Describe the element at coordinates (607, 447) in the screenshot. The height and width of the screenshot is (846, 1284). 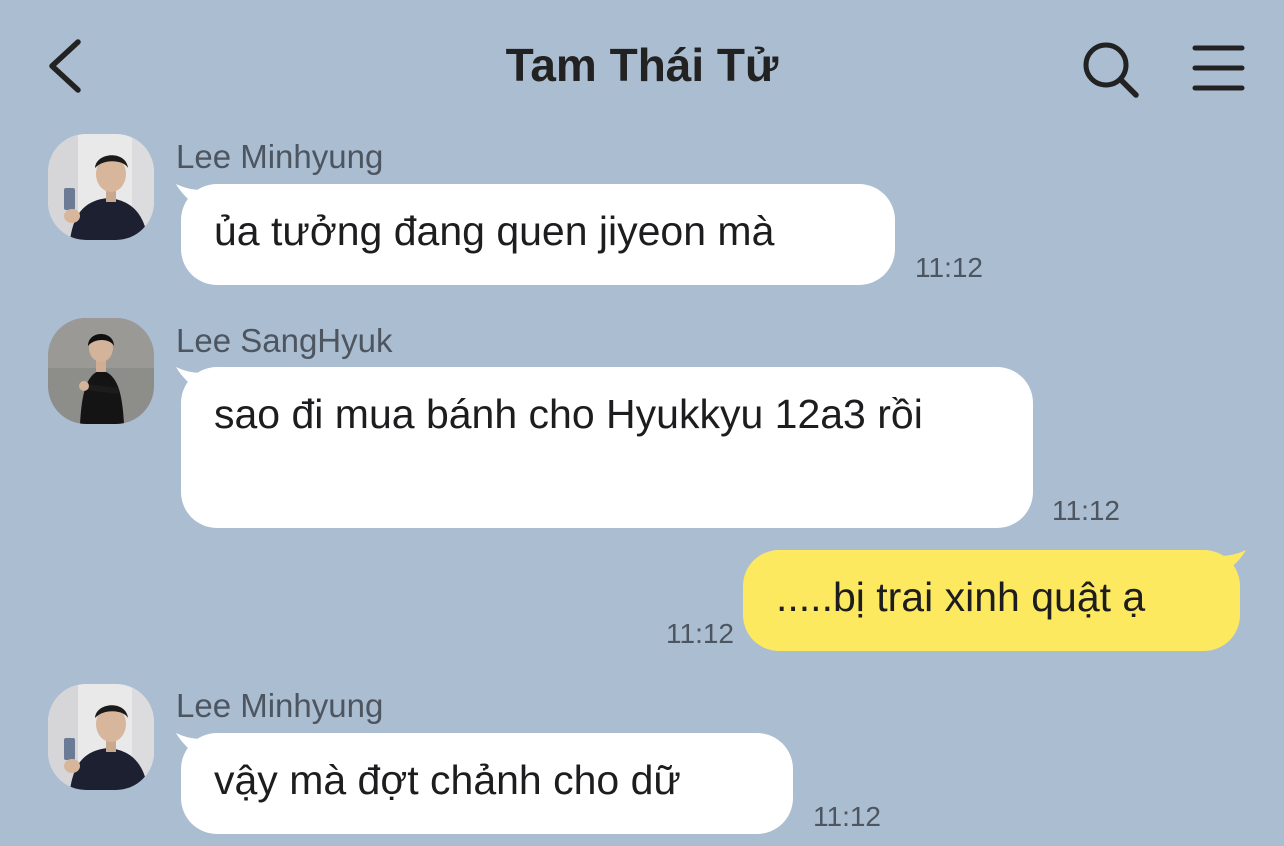
I see `message-bubble: sao đi mua bánh cho Hyukkyu 12a3 rồi` at that location.